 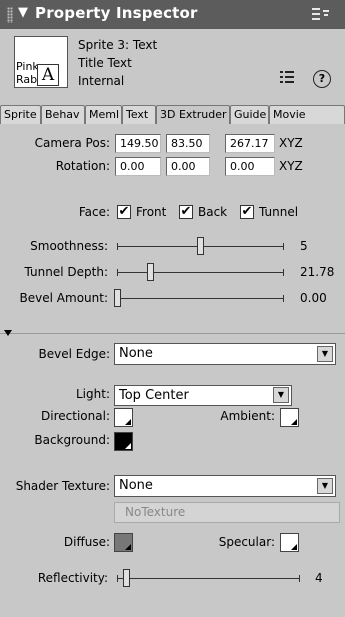 I want to click on smoothness-value: 5, so click(x=304, y=246).